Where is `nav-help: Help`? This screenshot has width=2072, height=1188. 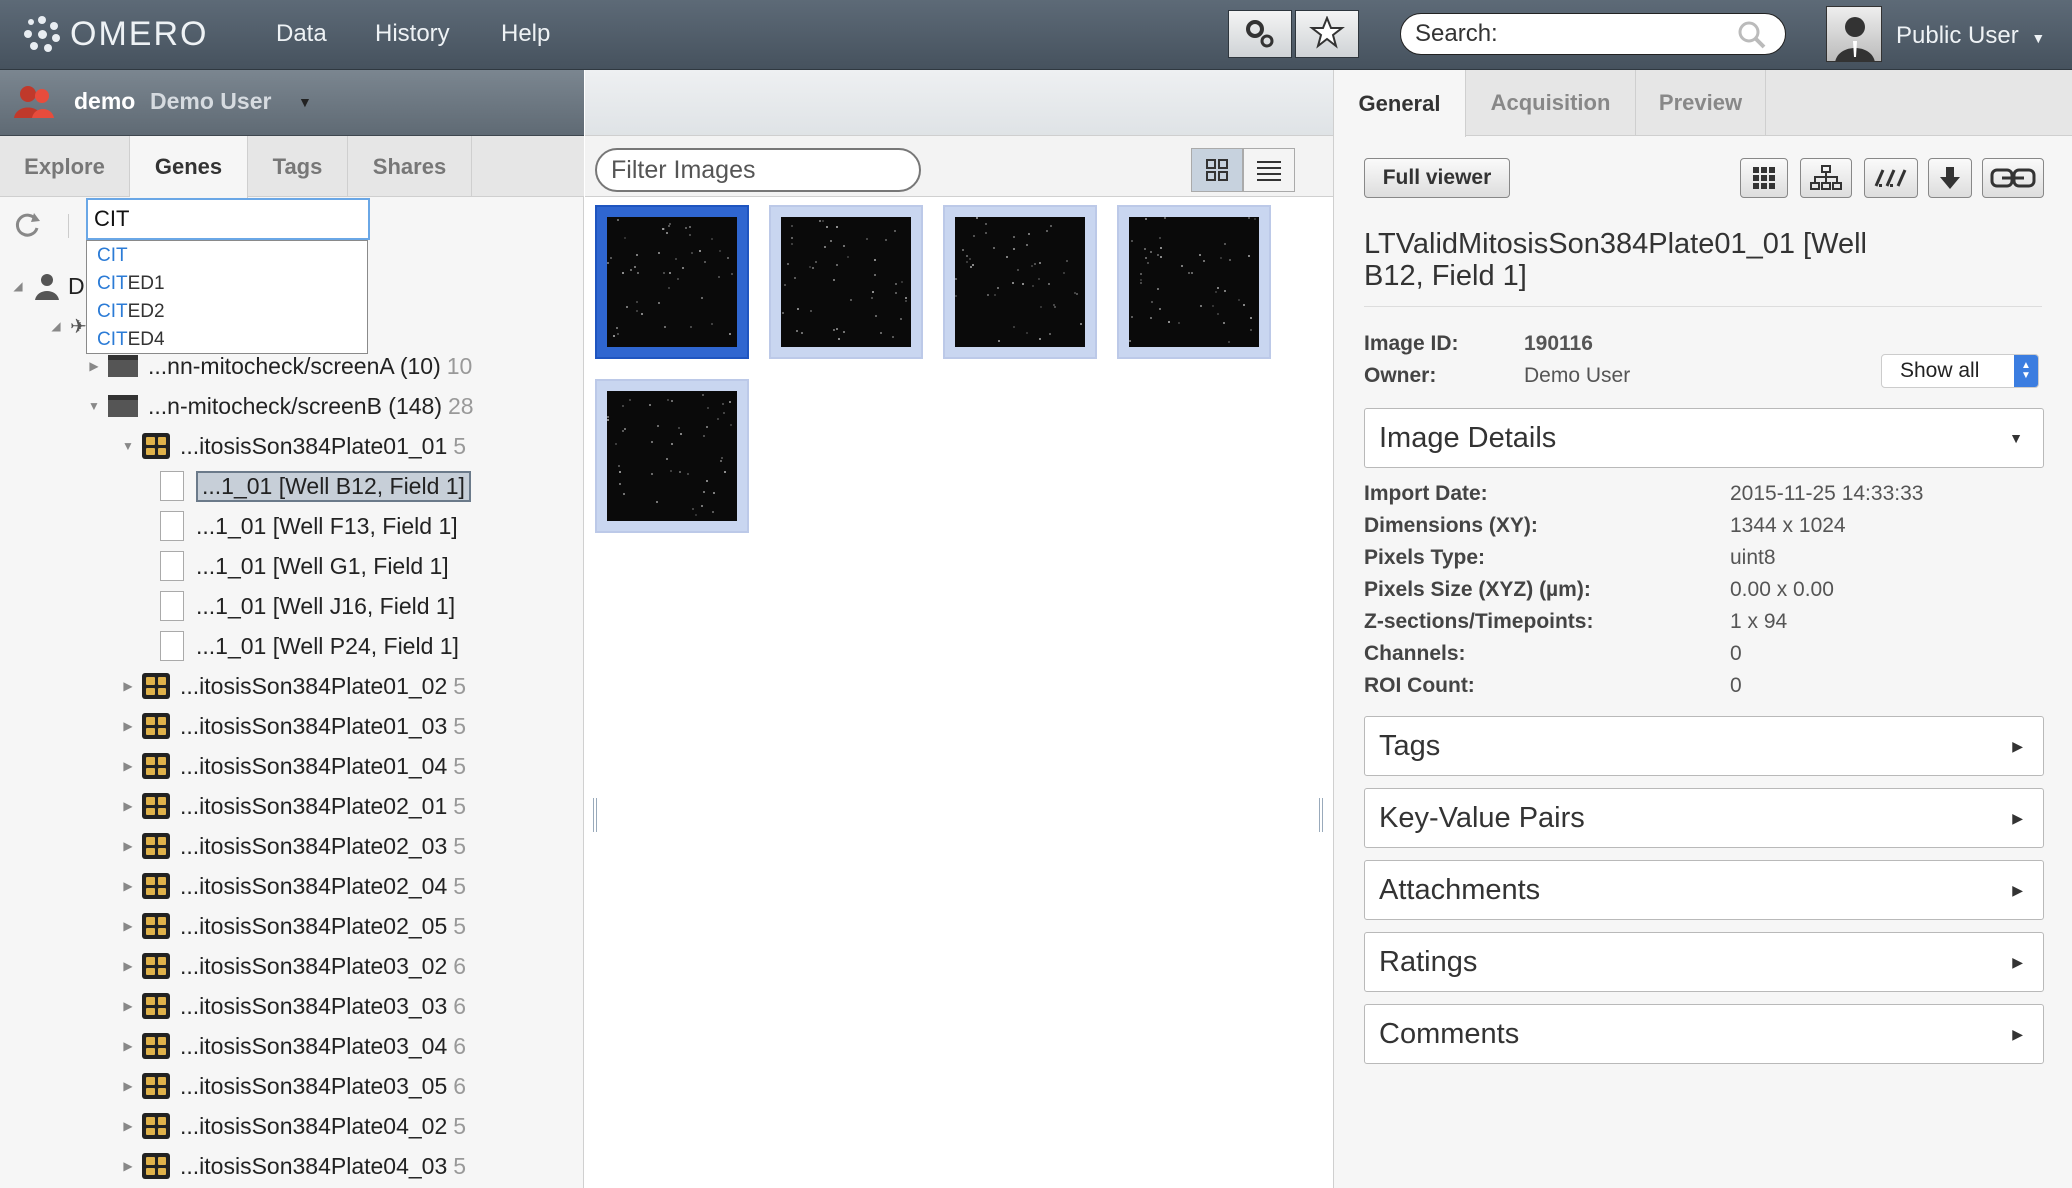 nav-help: Help is located at coordinates (525, 34).